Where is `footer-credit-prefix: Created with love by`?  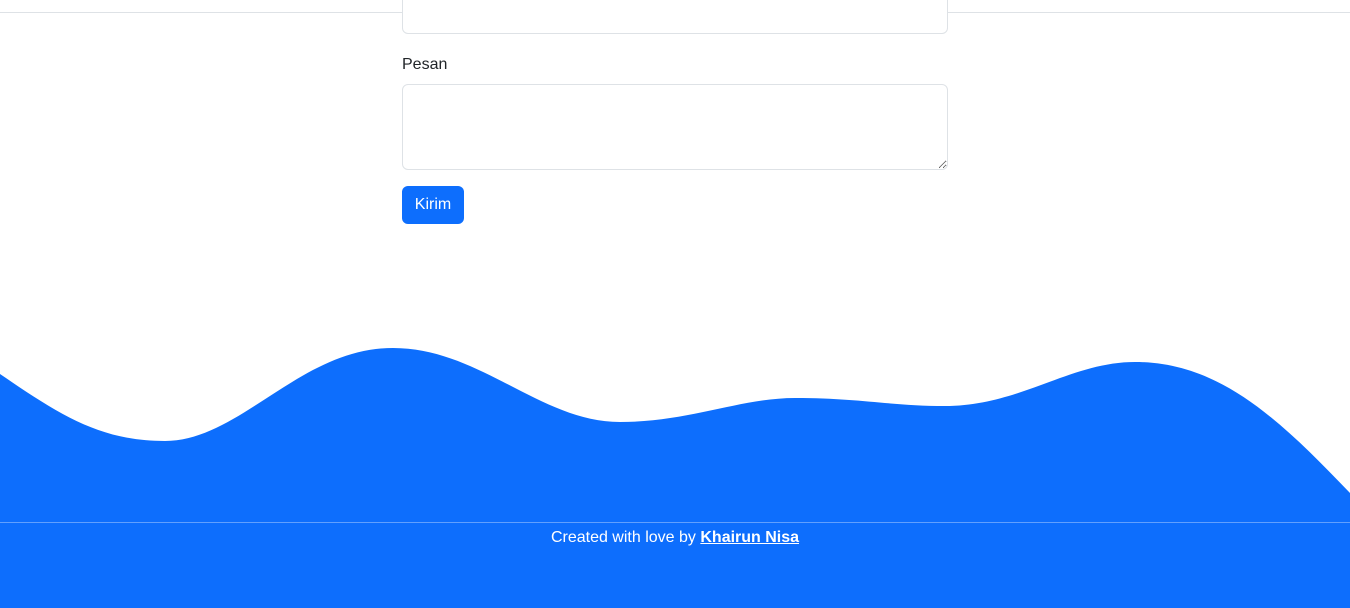 footer-credit-prefix: Created with love by is located at coordinates (623, 537).